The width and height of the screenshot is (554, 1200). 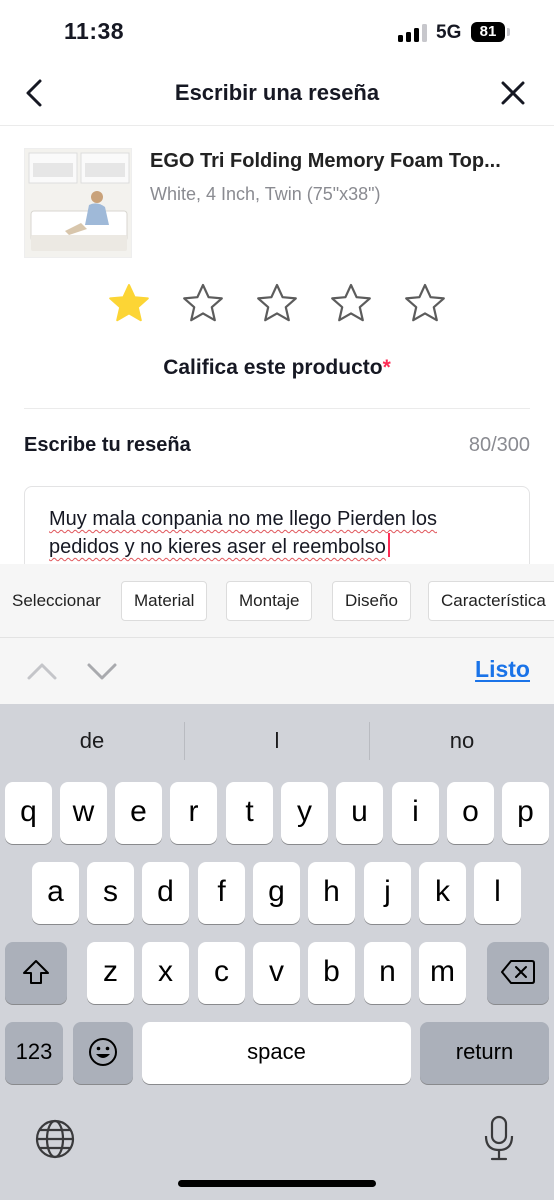 I want to click on key-y: y, so click(x=304, y=813).